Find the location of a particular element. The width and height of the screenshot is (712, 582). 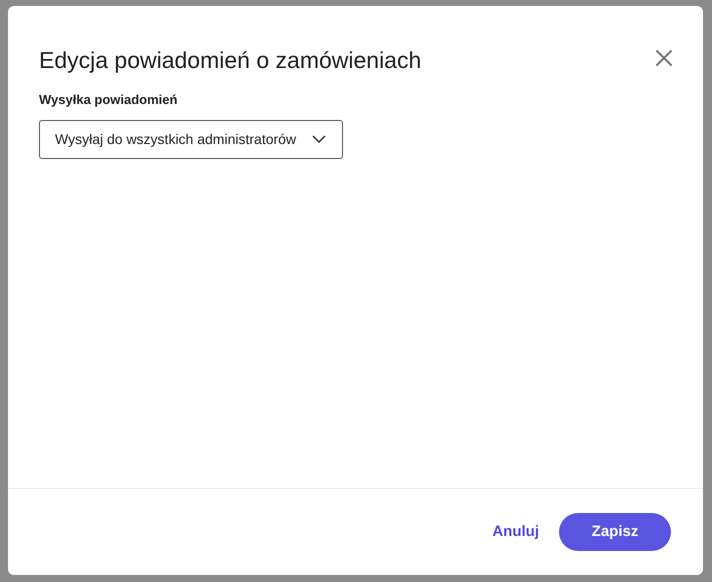

field-label: Wysyłka powiadomień is located at coordinates (108, 100).